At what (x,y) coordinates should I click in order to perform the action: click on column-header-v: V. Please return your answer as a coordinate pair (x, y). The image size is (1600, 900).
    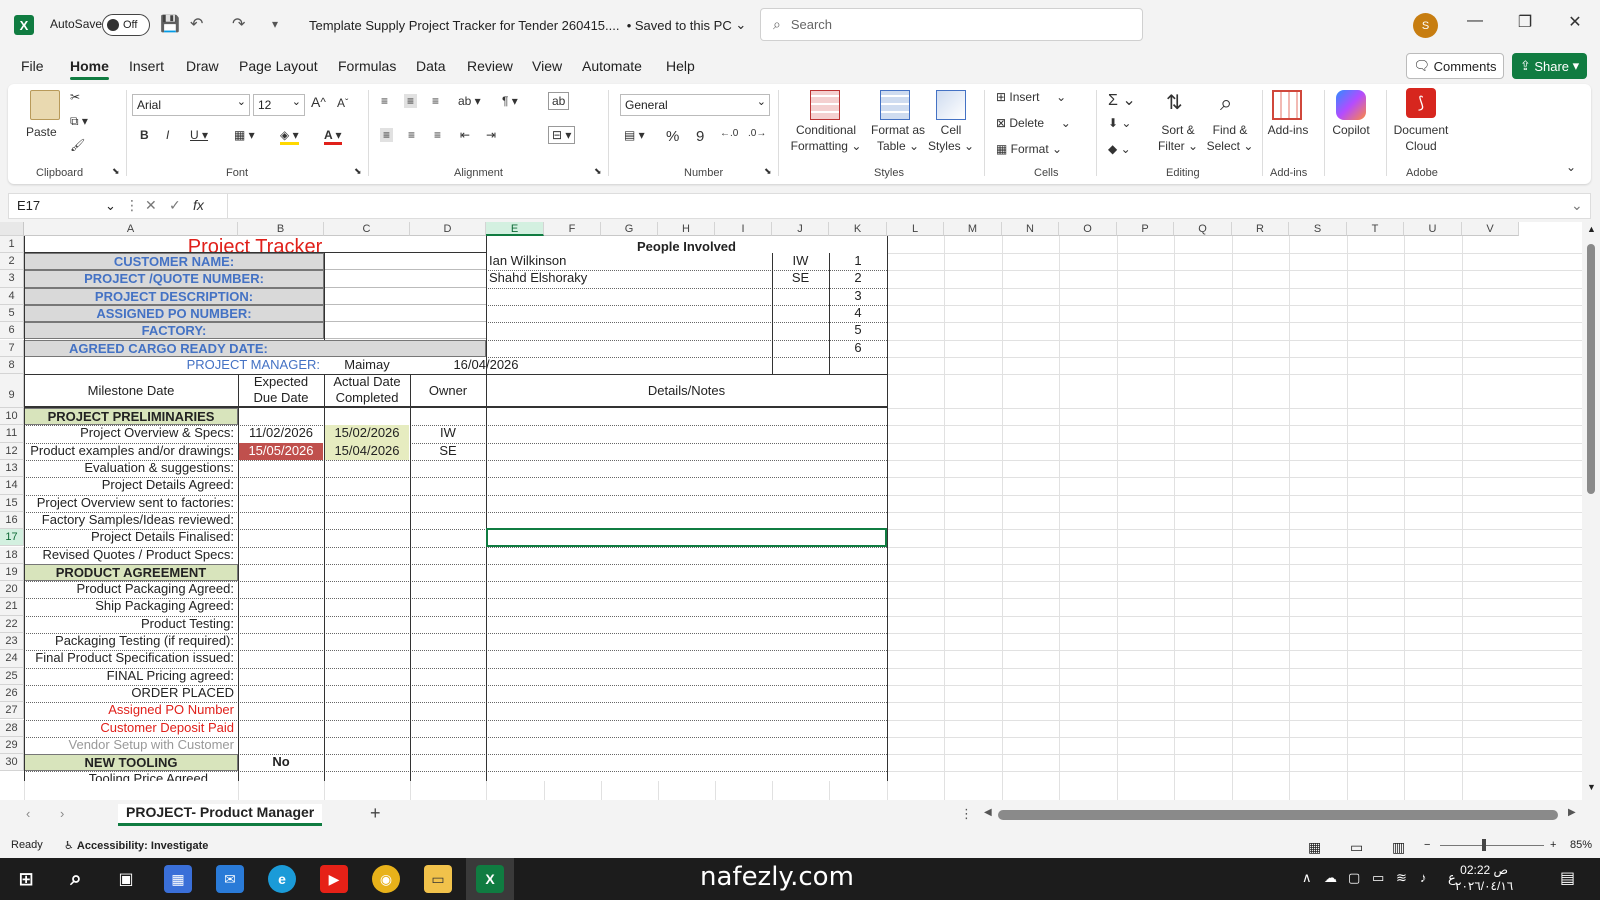
    Looking at the image, I should click on (1490, 229).